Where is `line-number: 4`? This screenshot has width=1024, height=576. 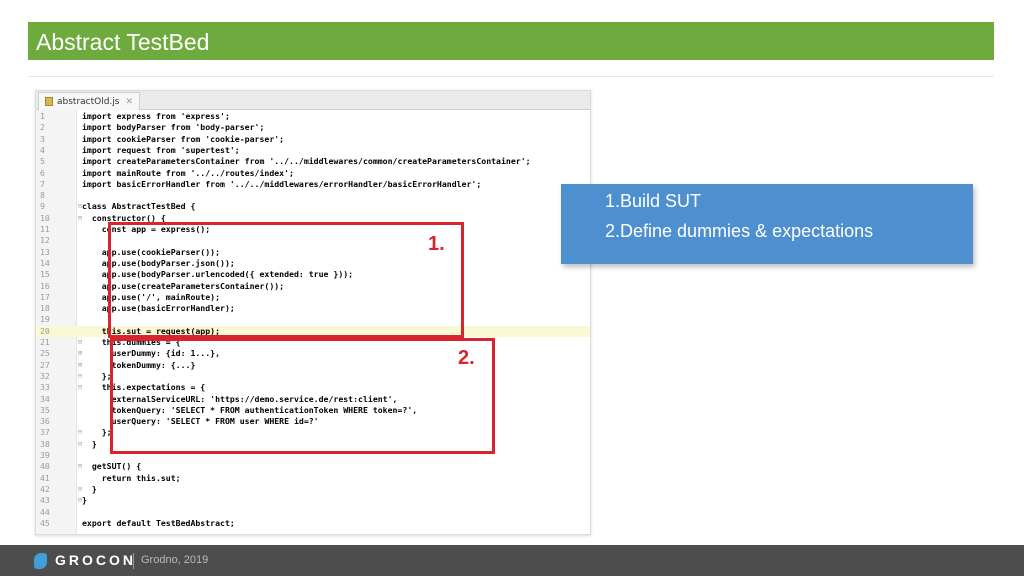
line-number: 4 is located at coordinates (42, 149).